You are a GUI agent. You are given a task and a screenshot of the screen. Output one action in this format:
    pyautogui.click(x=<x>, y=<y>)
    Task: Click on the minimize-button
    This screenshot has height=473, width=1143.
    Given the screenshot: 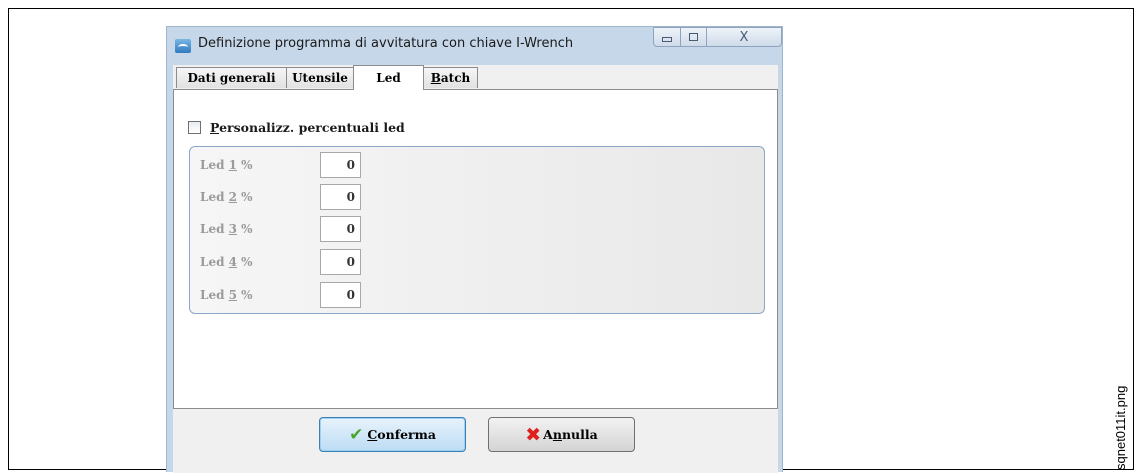 What is the action you would take?
    pyautogui.click(x=667, y=37)
    